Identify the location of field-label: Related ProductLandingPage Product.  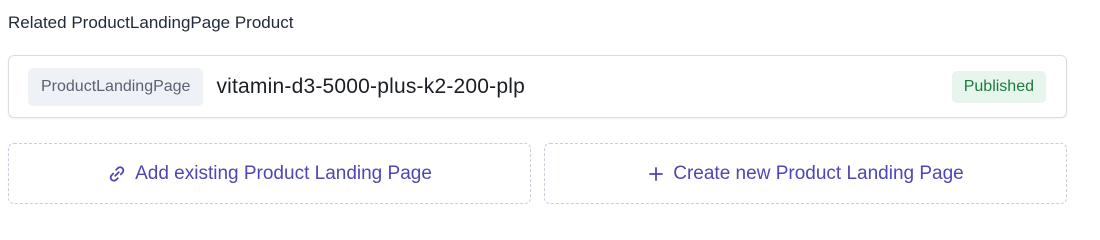
(151, 22).